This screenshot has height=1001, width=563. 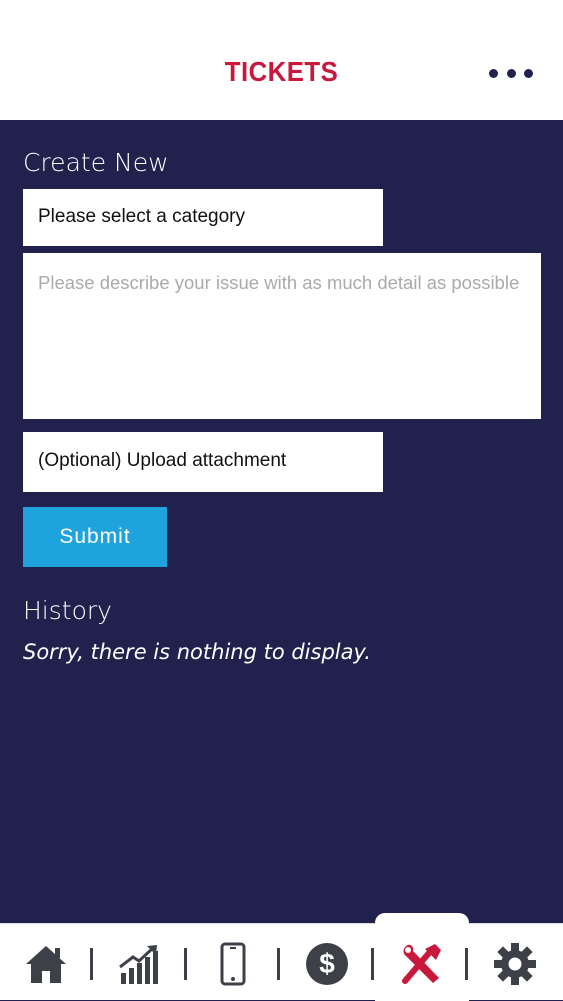 I want to click on nav-settings, so click(x=515, y=964).